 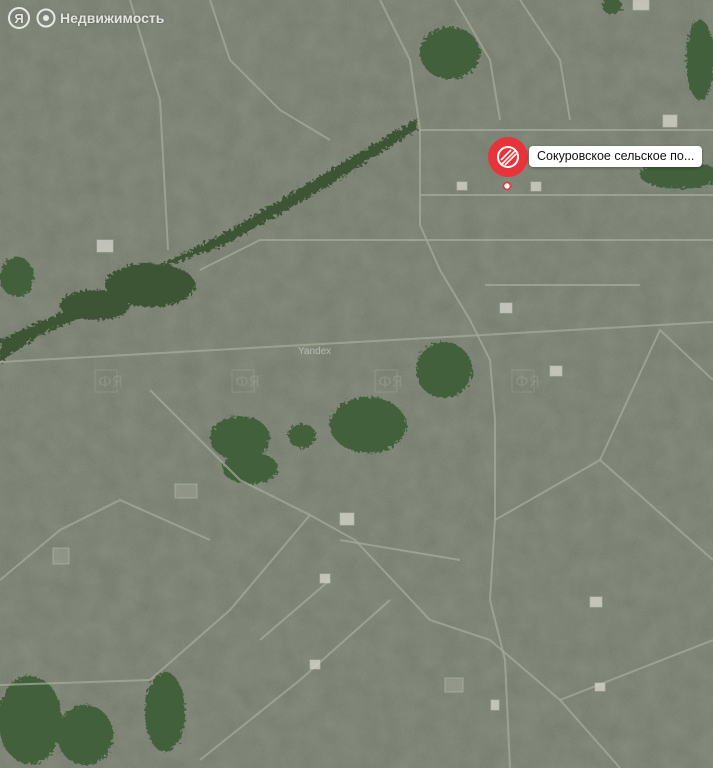 What do you see at coordinates (508, 164) in the screenshot?
I see `map-pin-icon` at bounding box center [508, 164].